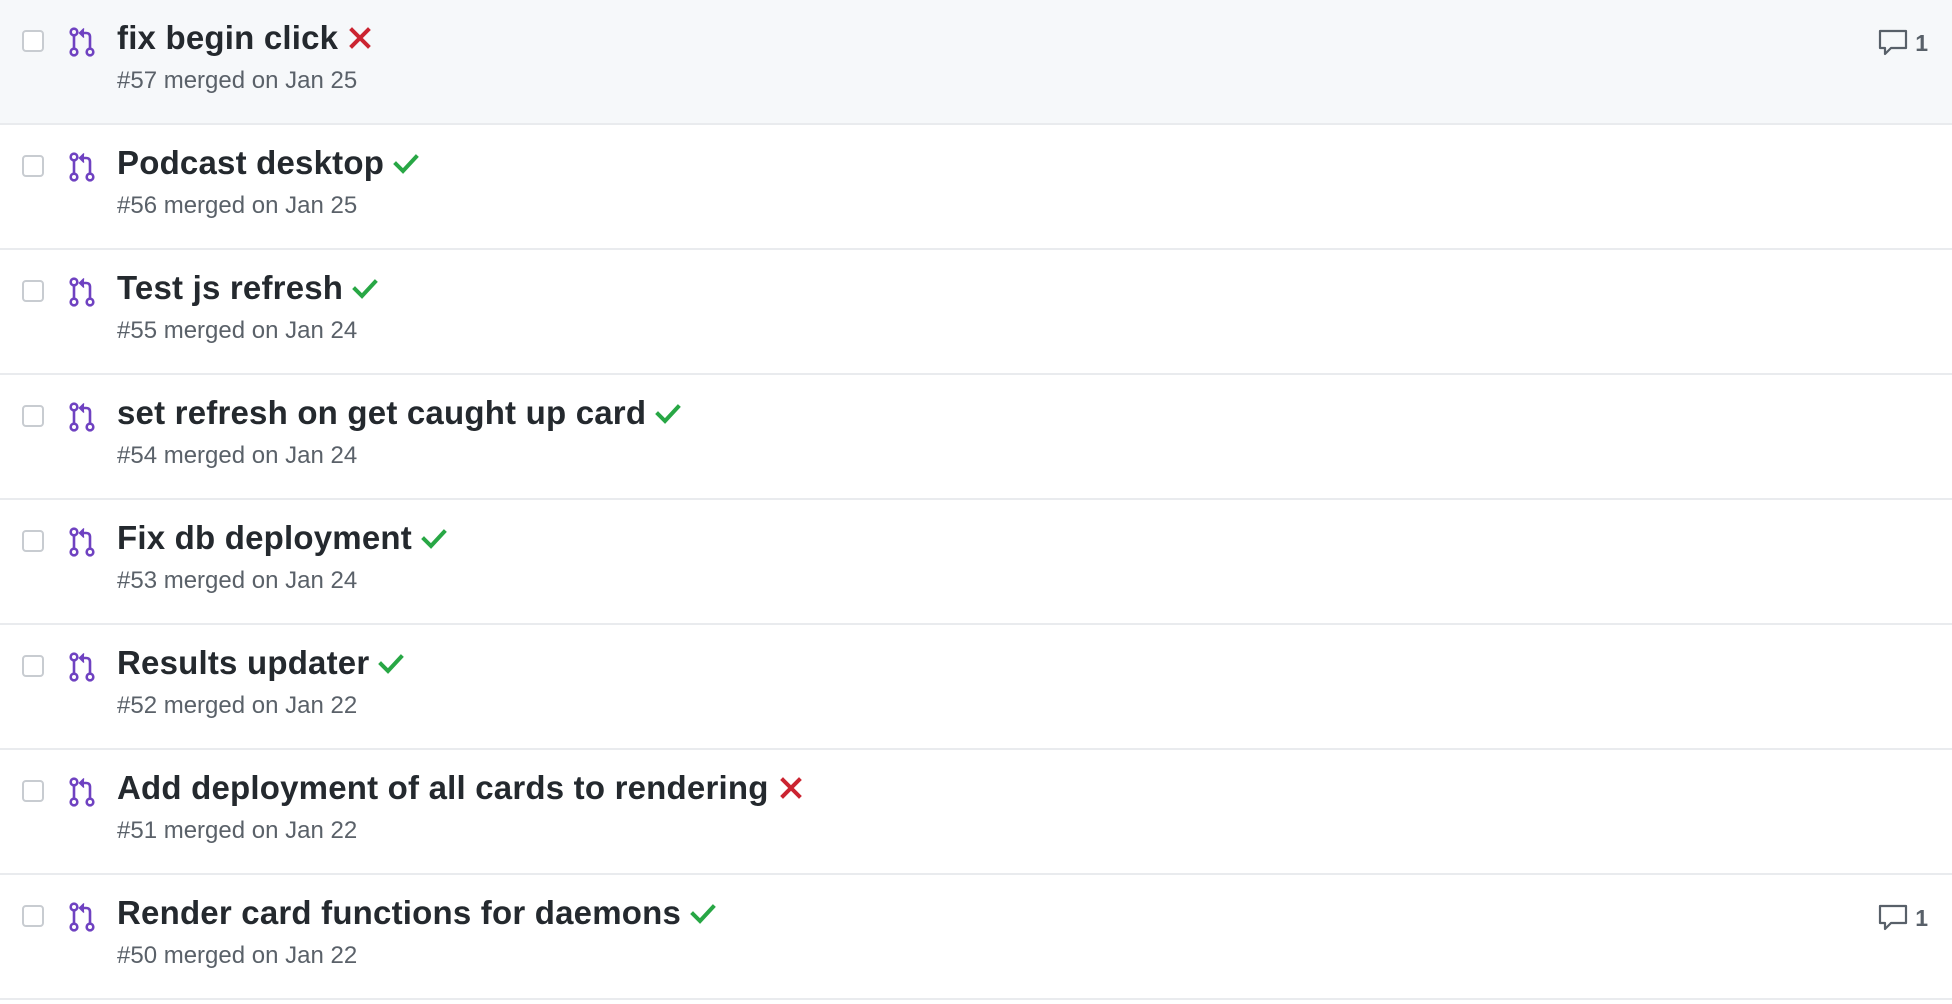  What do you see at coordinates (237, 705) in the screenshot?
I see `pr-meta: #52 merged on Jan 22` at bounding box center [237, 705].